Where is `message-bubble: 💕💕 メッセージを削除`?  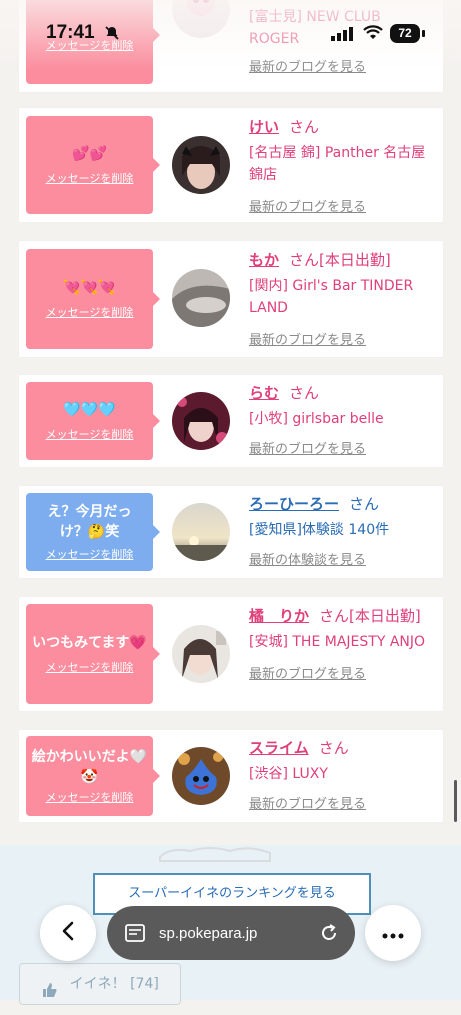
message-bubble: 💕💕 メッセージを削除 is located at coordinates (93, 165).